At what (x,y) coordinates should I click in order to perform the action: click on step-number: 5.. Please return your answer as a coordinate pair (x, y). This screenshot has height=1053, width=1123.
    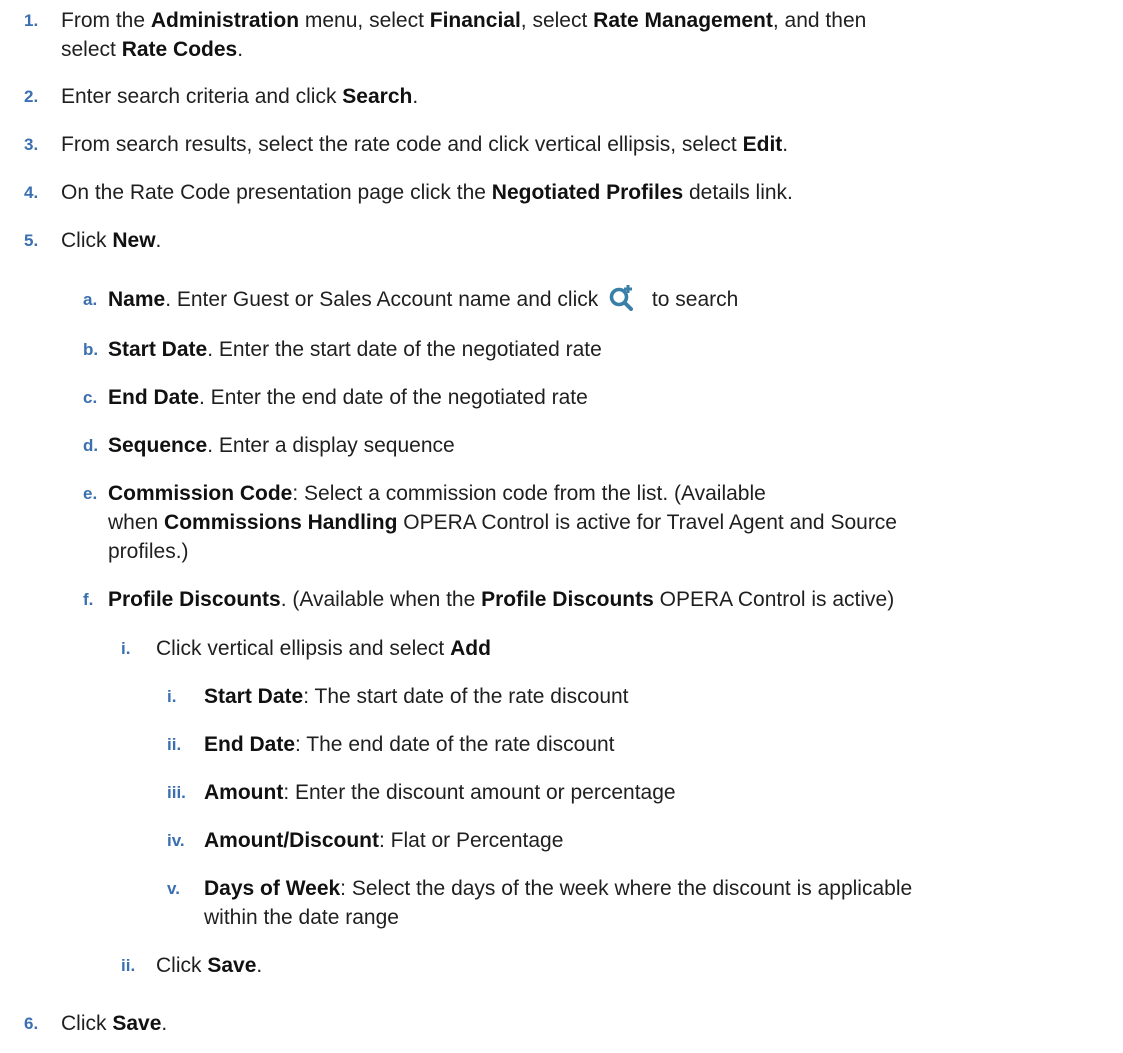
    Looking at the image, I should click on (31, 240).